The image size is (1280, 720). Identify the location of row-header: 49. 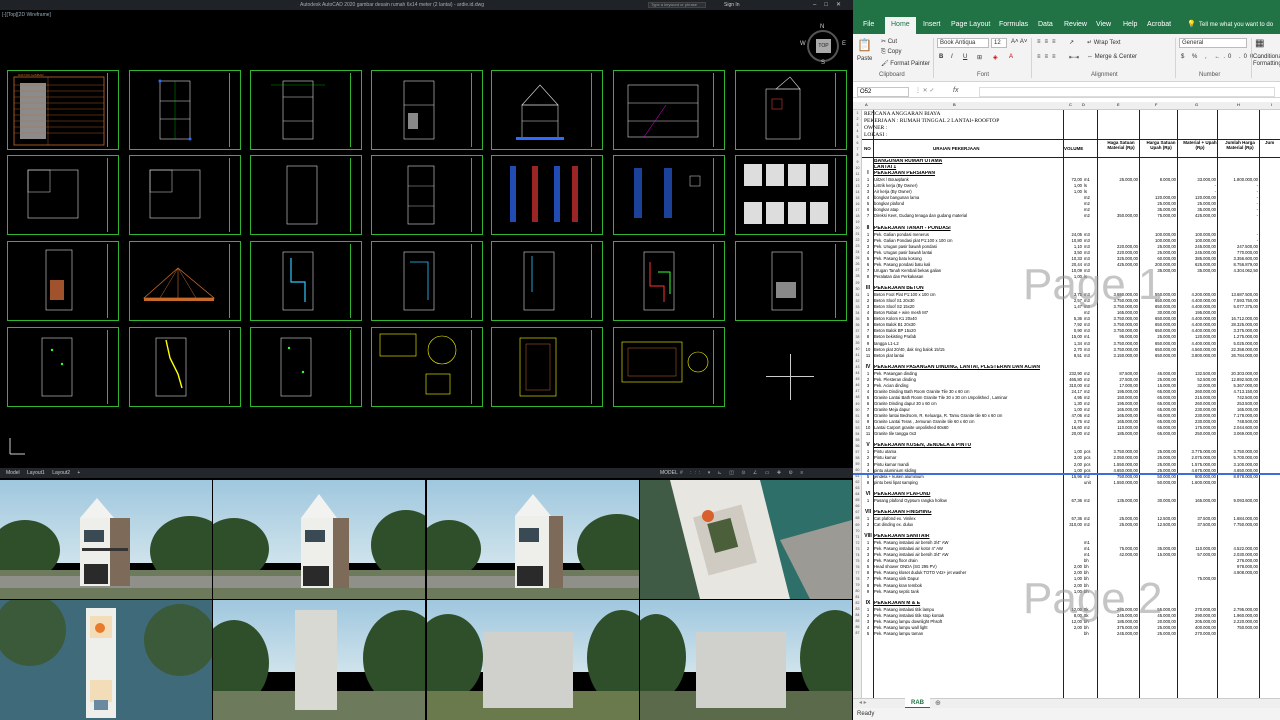
(857, 404).